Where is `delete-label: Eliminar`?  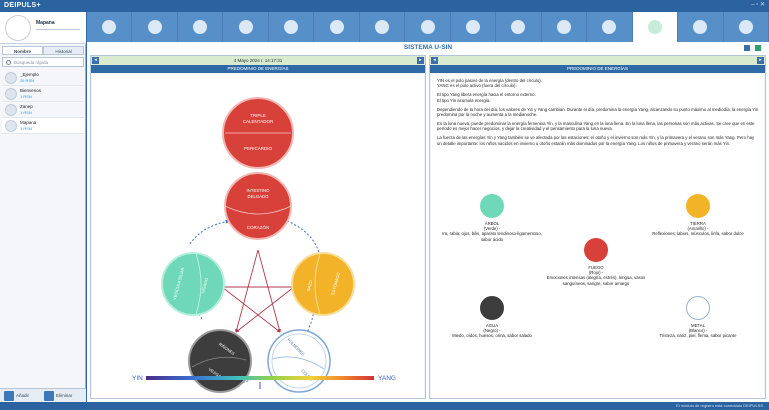
delete-label: Eliminar is located at coordinates (64, 395).